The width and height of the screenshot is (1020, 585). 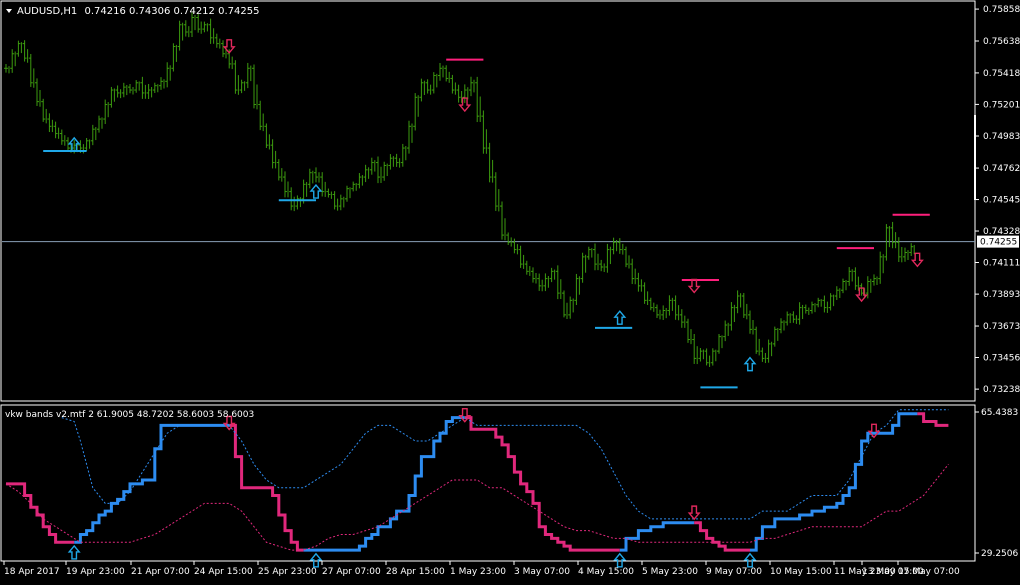 What do you see at coordinates (171, 11) in the screenshot?
I see `ohlc-label: 0.74216 0.74306 0.74212 0.74255` at bounding box center [171, 11].